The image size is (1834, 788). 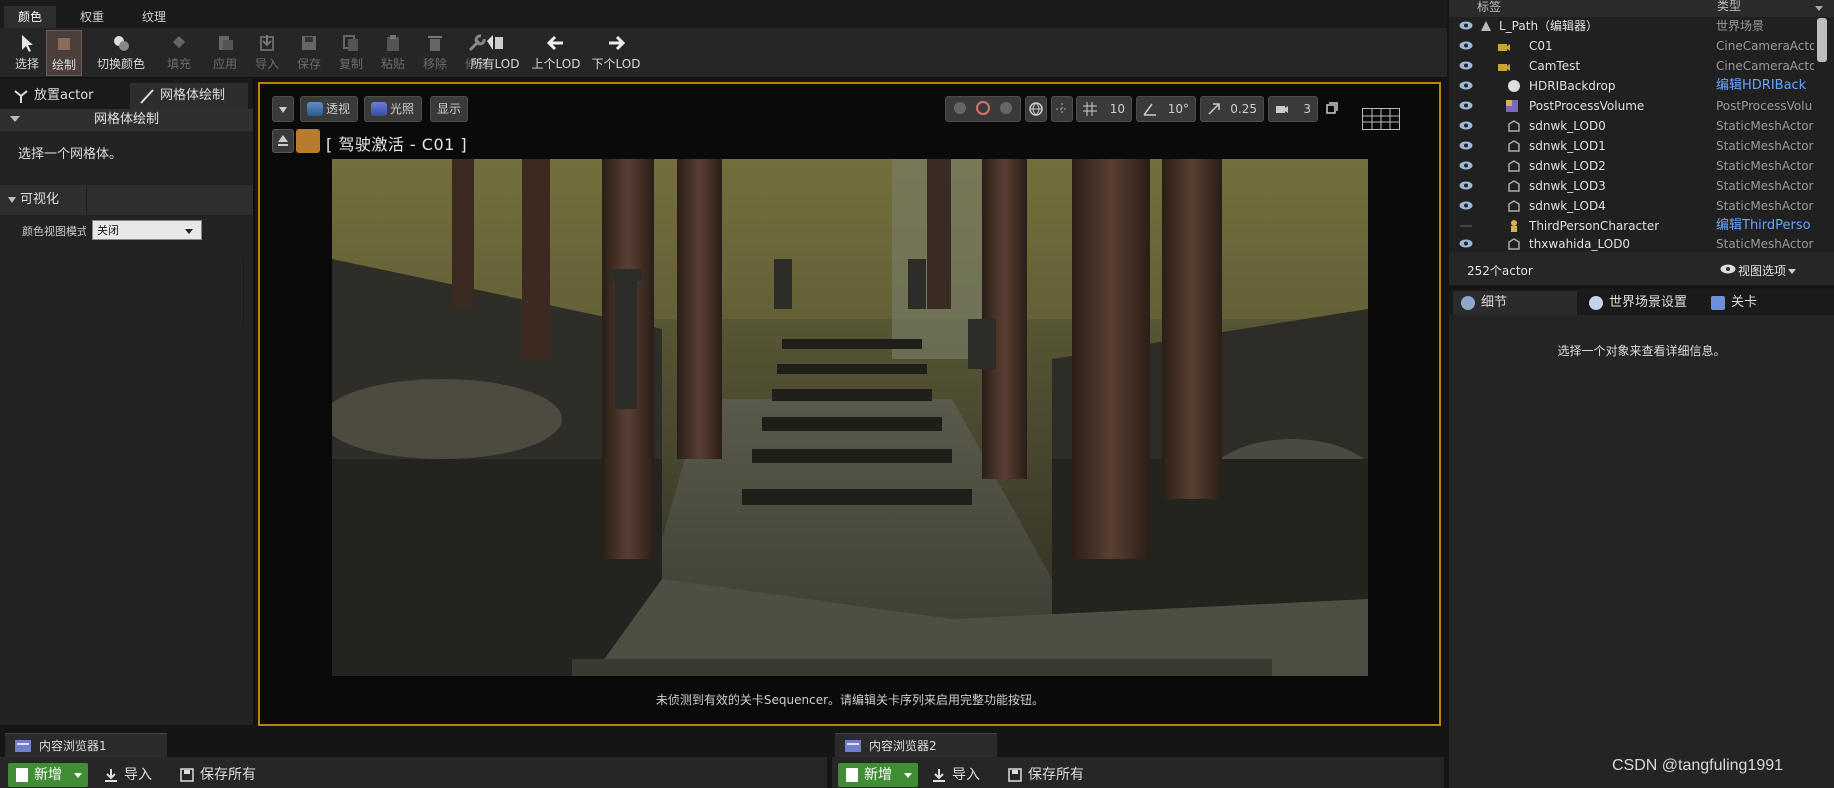 What do you see at coordinates (1819, 8) in the screenshot?
I see `chevron-down-icon` at bounding box center [1819, 8].